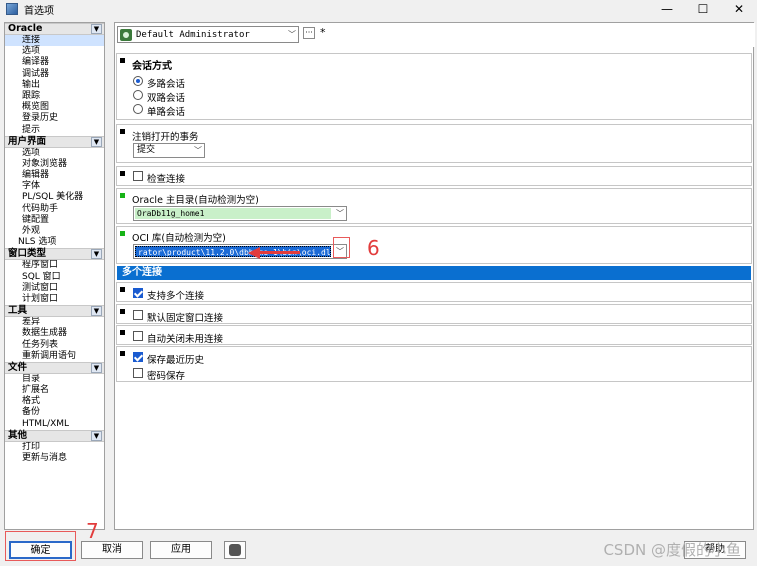 The height and width of the screenshot is (566, 757). I want to click on close-button: ✕, so click(739, 9).